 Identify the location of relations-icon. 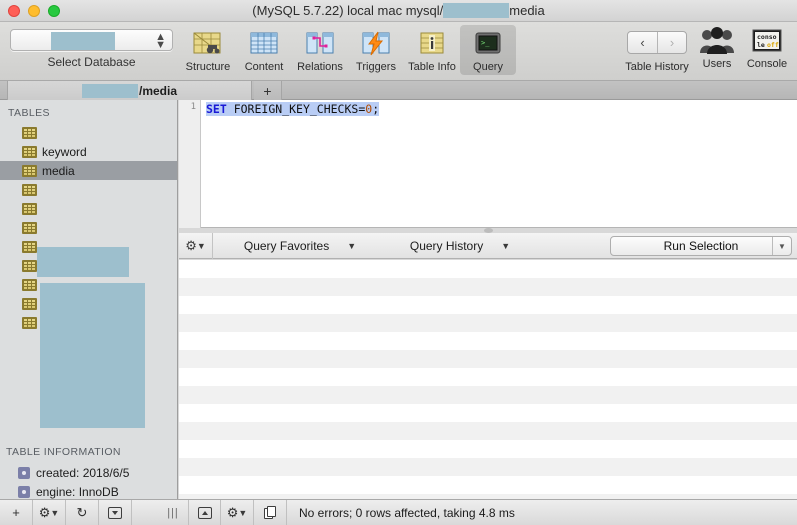
(320, 44).